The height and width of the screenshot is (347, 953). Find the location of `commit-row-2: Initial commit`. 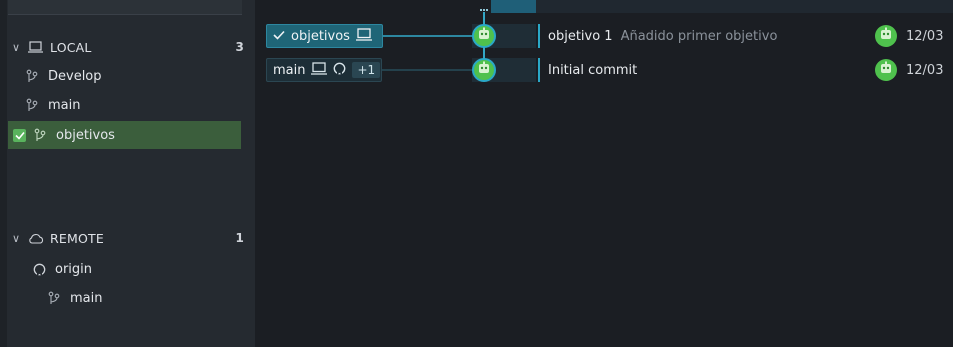

commit-row-2: Initial commit is located at coordinates (592, 70).